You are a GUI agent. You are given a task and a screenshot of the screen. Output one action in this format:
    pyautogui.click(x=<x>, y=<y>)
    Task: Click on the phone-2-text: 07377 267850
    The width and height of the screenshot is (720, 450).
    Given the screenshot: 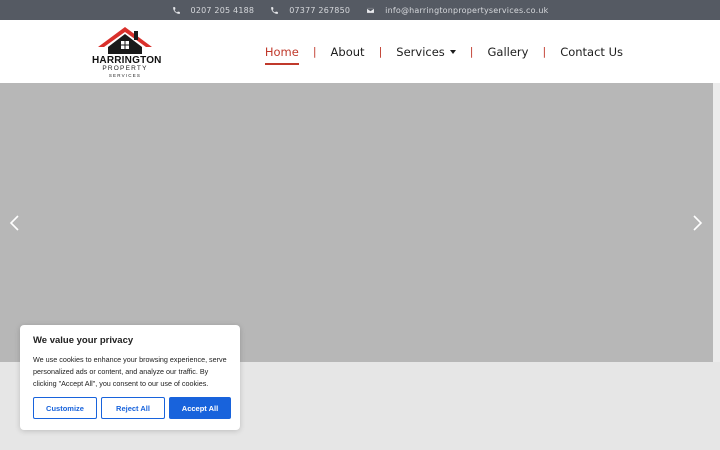 What is the action you would take?
    pyautogui.click(x=320, y=10)
    